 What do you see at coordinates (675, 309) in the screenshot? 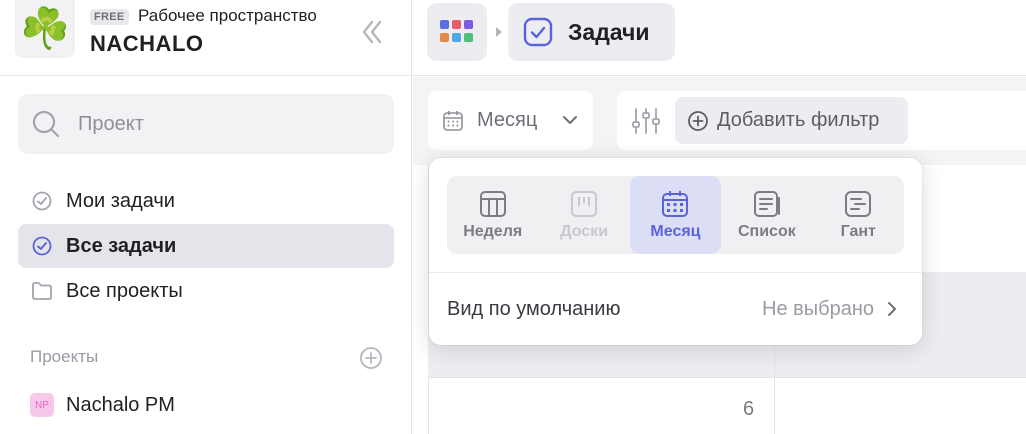
I see `default-view-row: Вид по умолчанию Не выбрано` at bounding box center [675, 309].